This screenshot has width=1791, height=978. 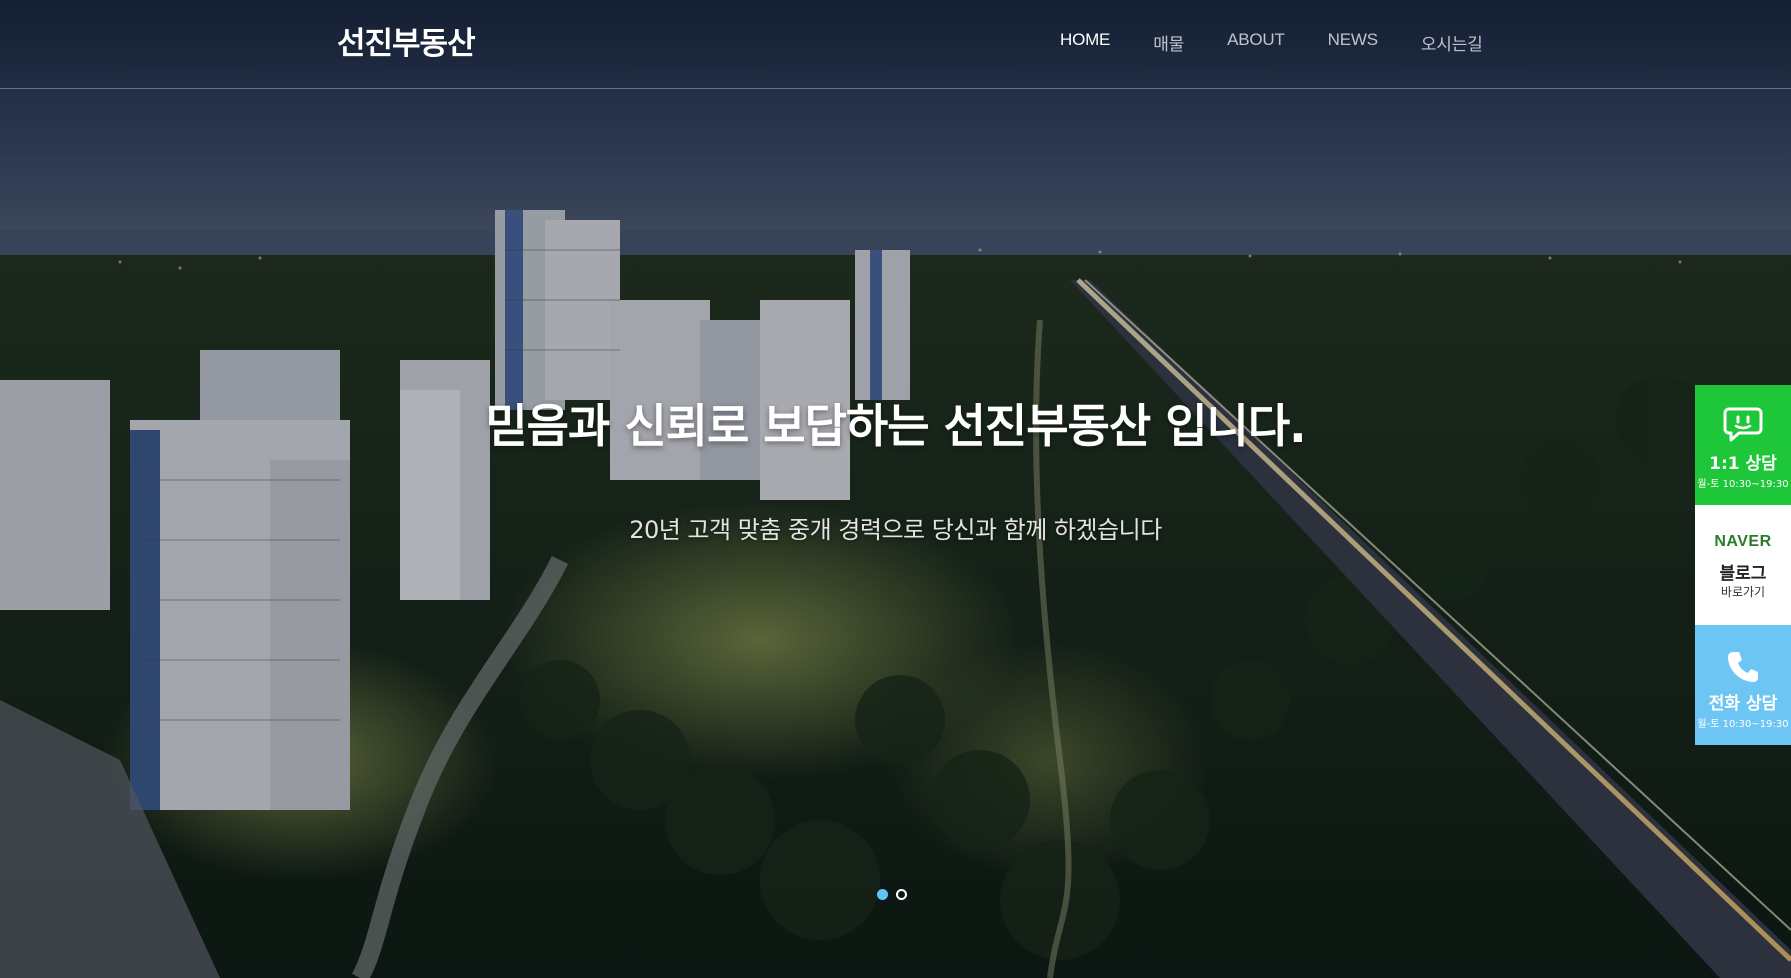 What do you see at coordinates (1743, 574) in the screenshot?
I see `blog-label: 블로그` at bounding box center [1743, 574].